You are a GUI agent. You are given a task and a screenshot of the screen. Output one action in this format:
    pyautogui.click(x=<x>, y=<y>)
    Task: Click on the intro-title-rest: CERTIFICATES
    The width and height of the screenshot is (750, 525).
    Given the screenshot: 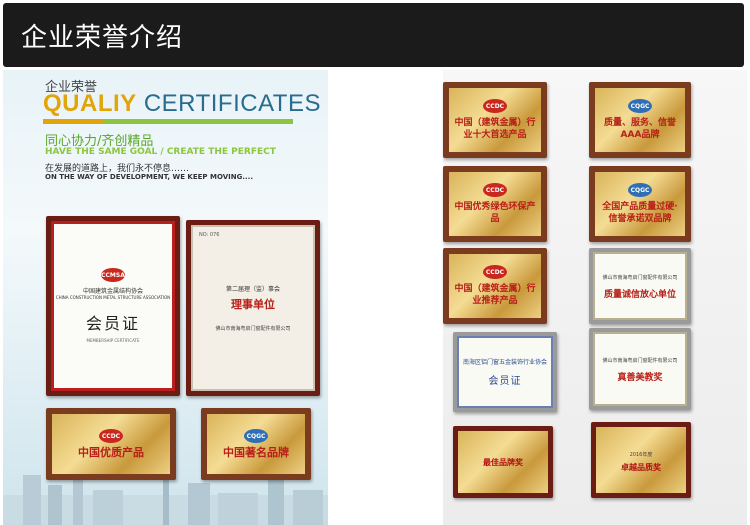 What is the action you would take?
    pyautogui.click(x=228, y=103)
    